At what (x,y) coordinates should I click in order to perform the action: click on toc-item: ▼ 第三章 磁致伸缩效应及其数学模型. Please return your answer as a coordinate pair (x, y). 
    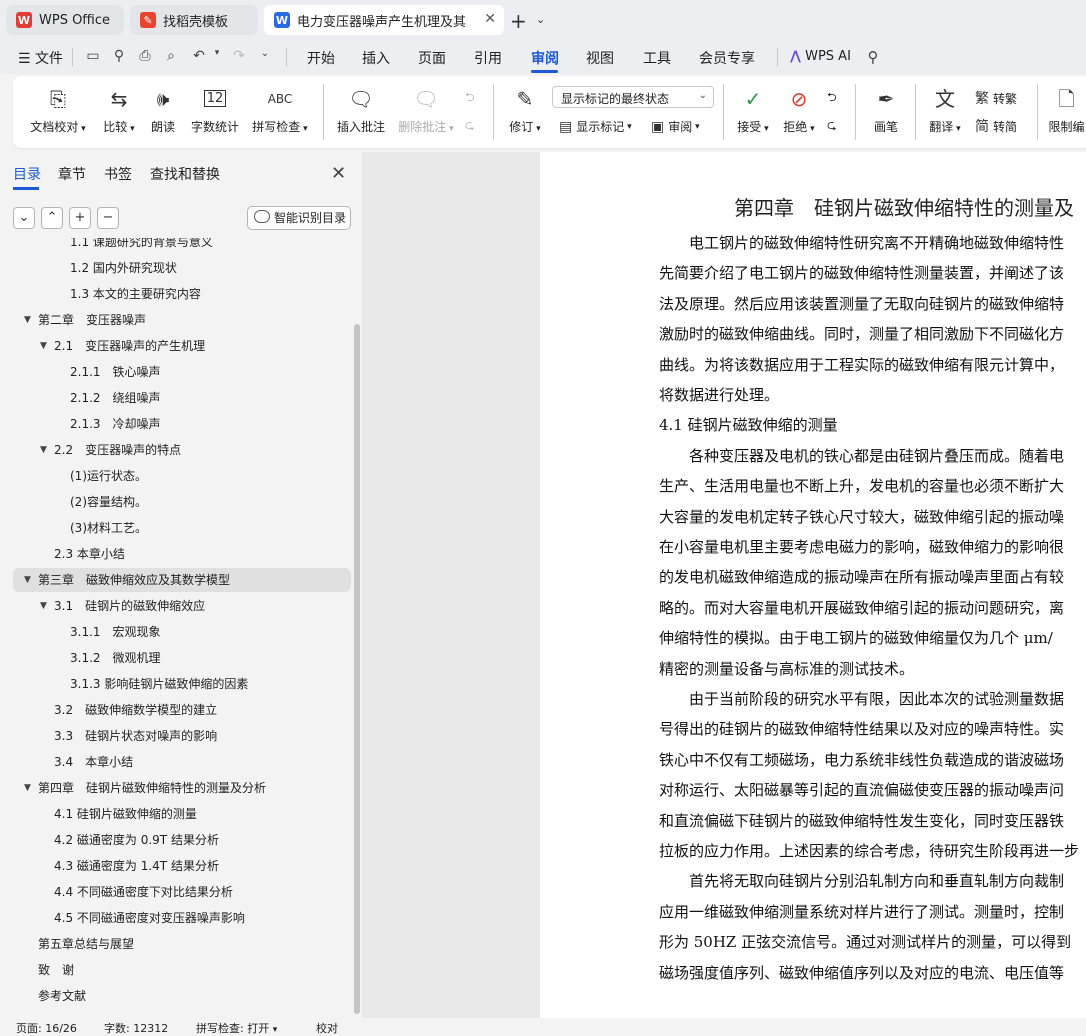
    Looking at the image, I should click on (182, 580).